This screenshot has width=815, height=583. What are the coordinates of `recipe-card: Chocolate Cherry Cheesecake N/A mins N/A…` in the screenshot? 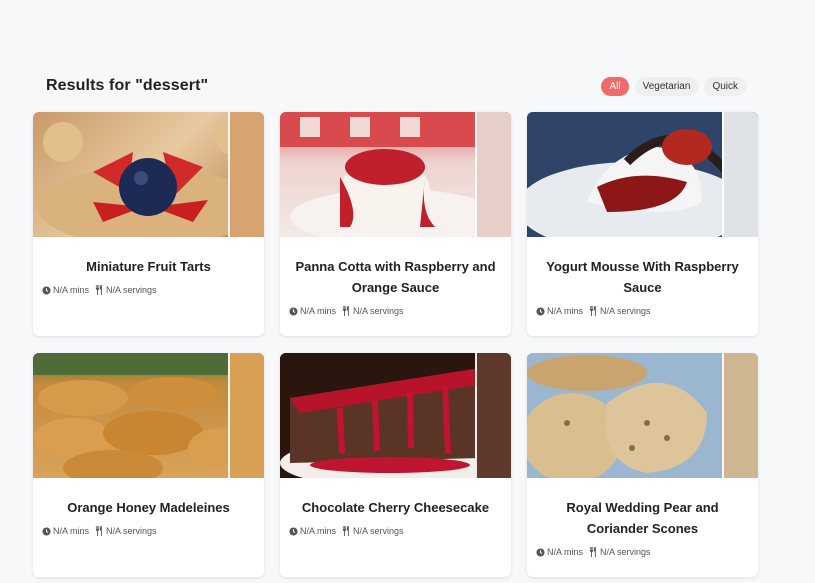 It's located at (395, 465).